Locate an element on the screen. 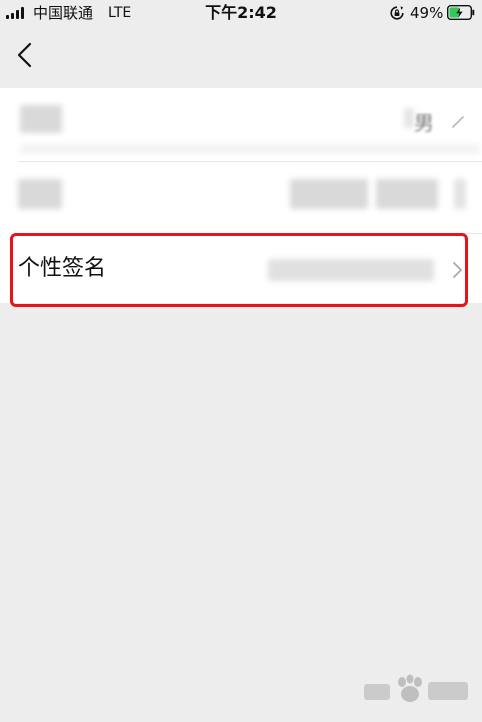 The image size is (482, 722). status-bar: 中国联通 LTE 下午2:42 49% is located at coordinates (241, 13).